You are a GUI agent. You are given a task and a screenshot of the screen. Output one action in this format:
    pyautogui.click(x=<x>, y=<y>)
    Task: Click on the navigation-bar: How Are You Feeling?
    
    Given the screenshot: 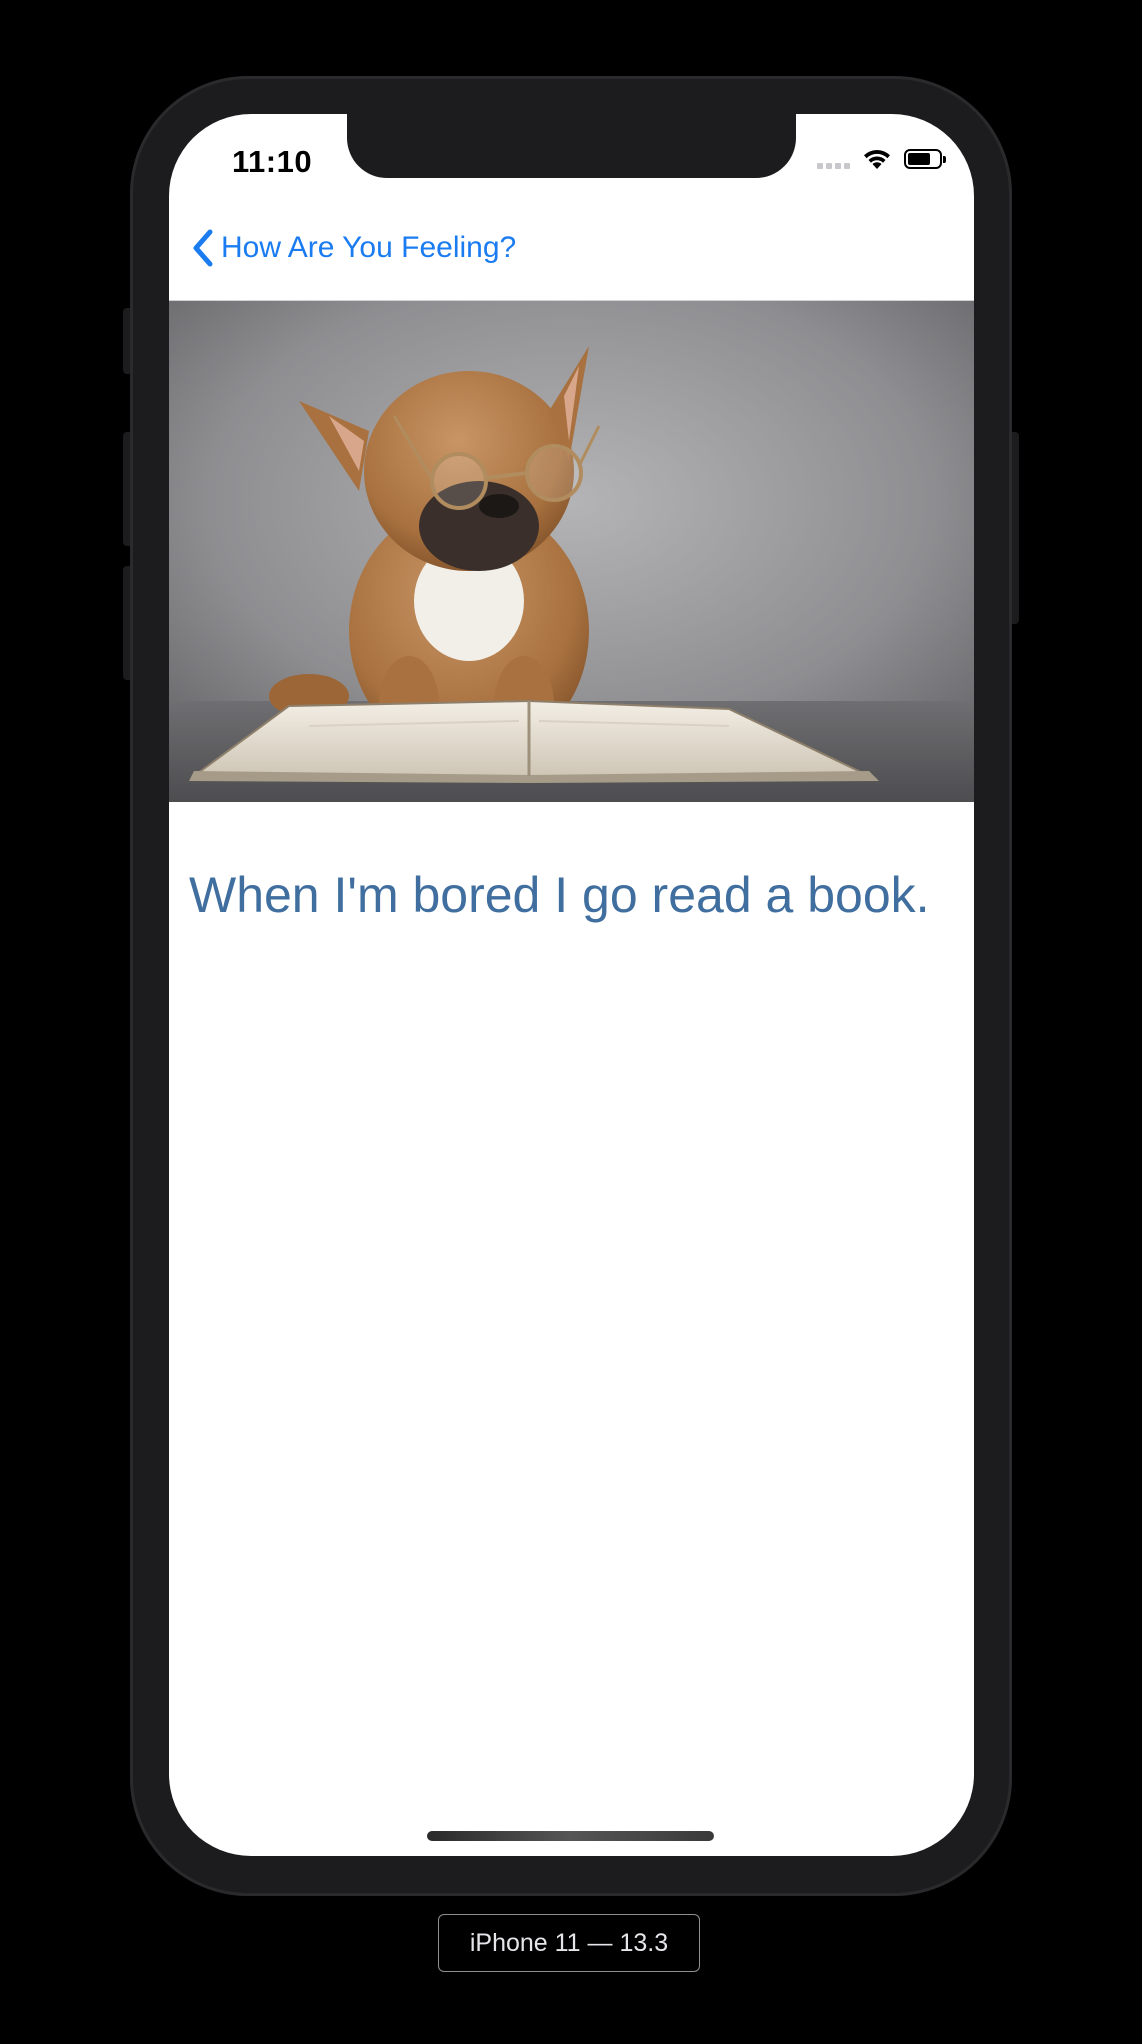 What is the action you would take?
    pyautogui.click(x=571, y=254)
    